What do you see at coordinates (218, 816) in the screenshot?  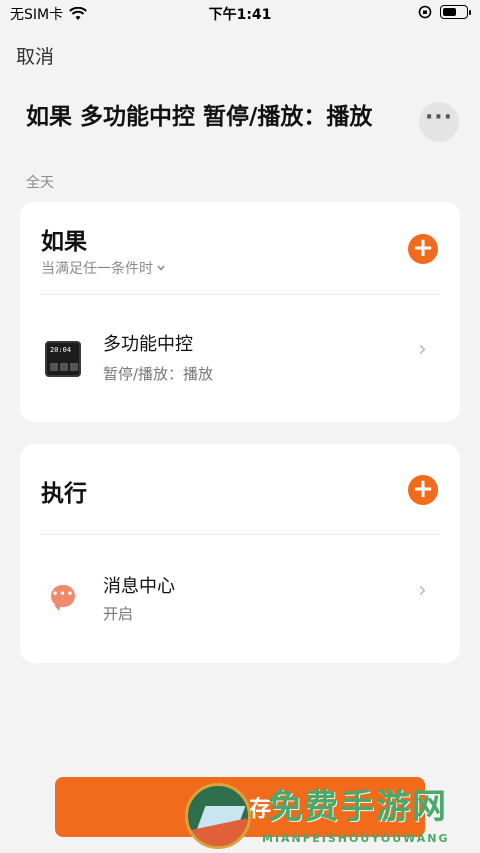 I see `watermark-logo` at bounding box center [218, 816].